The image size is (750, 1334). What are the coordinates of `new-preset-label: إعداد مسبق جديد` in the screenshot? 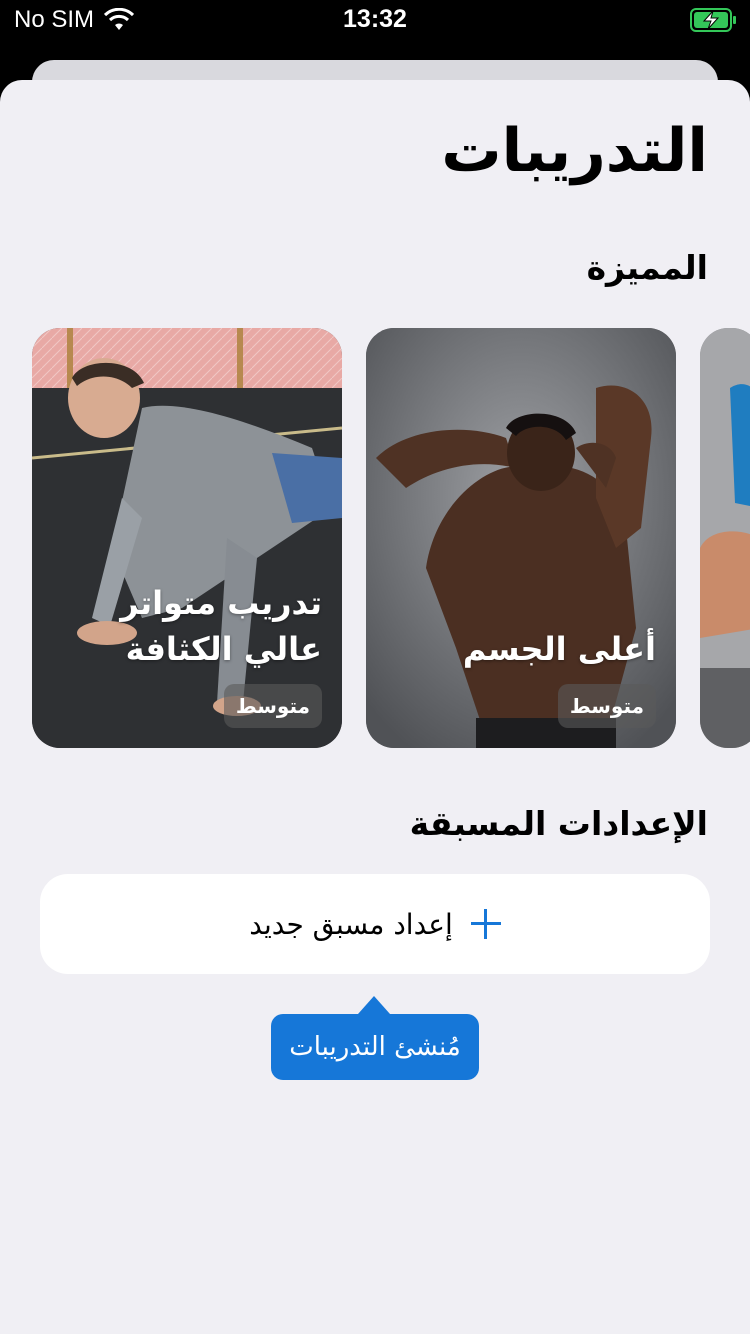 It's located at (351, 924).